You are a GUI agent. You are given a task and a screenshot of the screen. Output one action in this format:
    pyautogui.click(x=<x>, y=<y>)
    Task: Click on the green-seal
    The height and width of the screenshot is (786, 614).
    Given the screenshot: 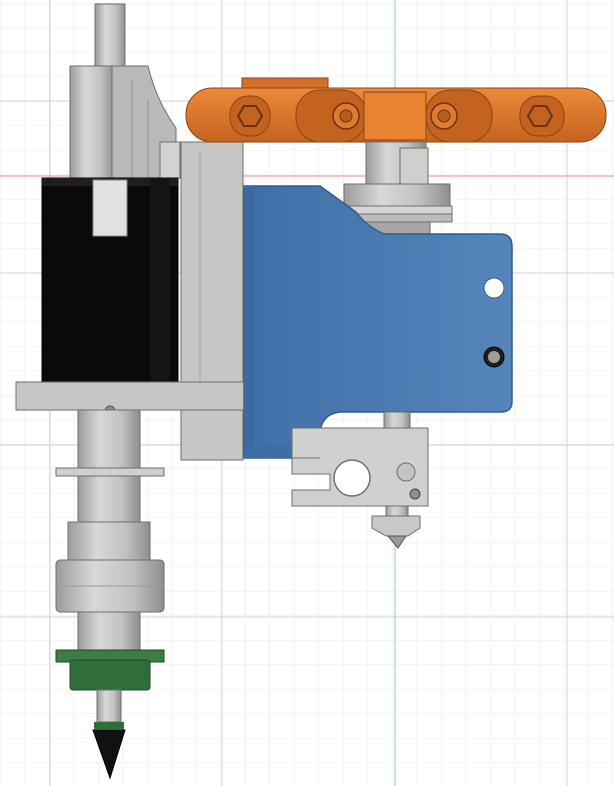 What is the action you would take?
    pyautogui.click(x=110, y=670)
    